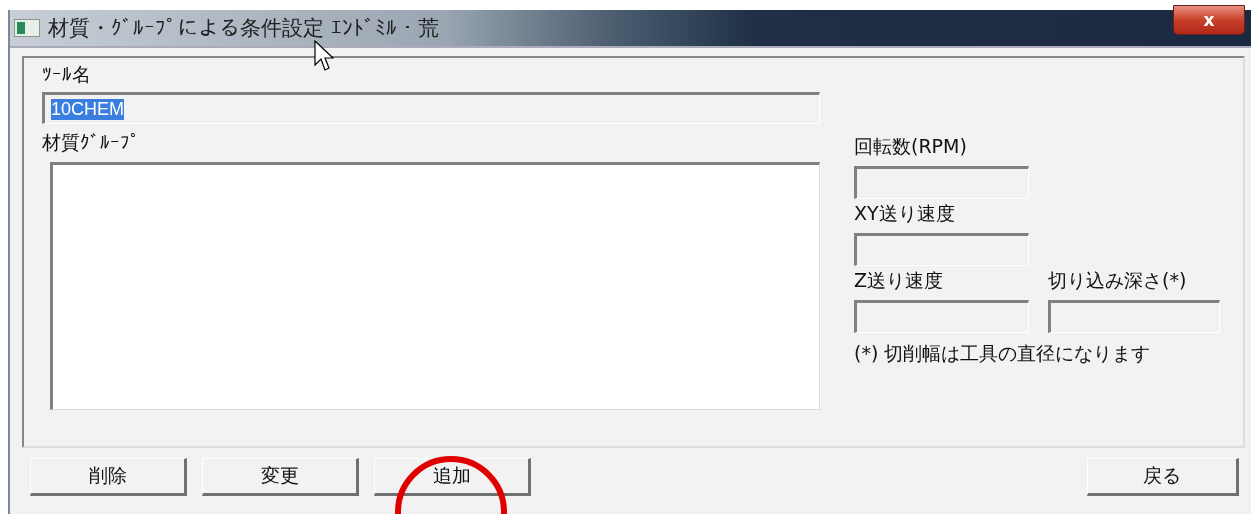 The width and height of the screenshot is (1251, 514). Describe the element at coordinates (911, 146) in the screenshot. I see `field-label: 回転数(RPM)` at that location.